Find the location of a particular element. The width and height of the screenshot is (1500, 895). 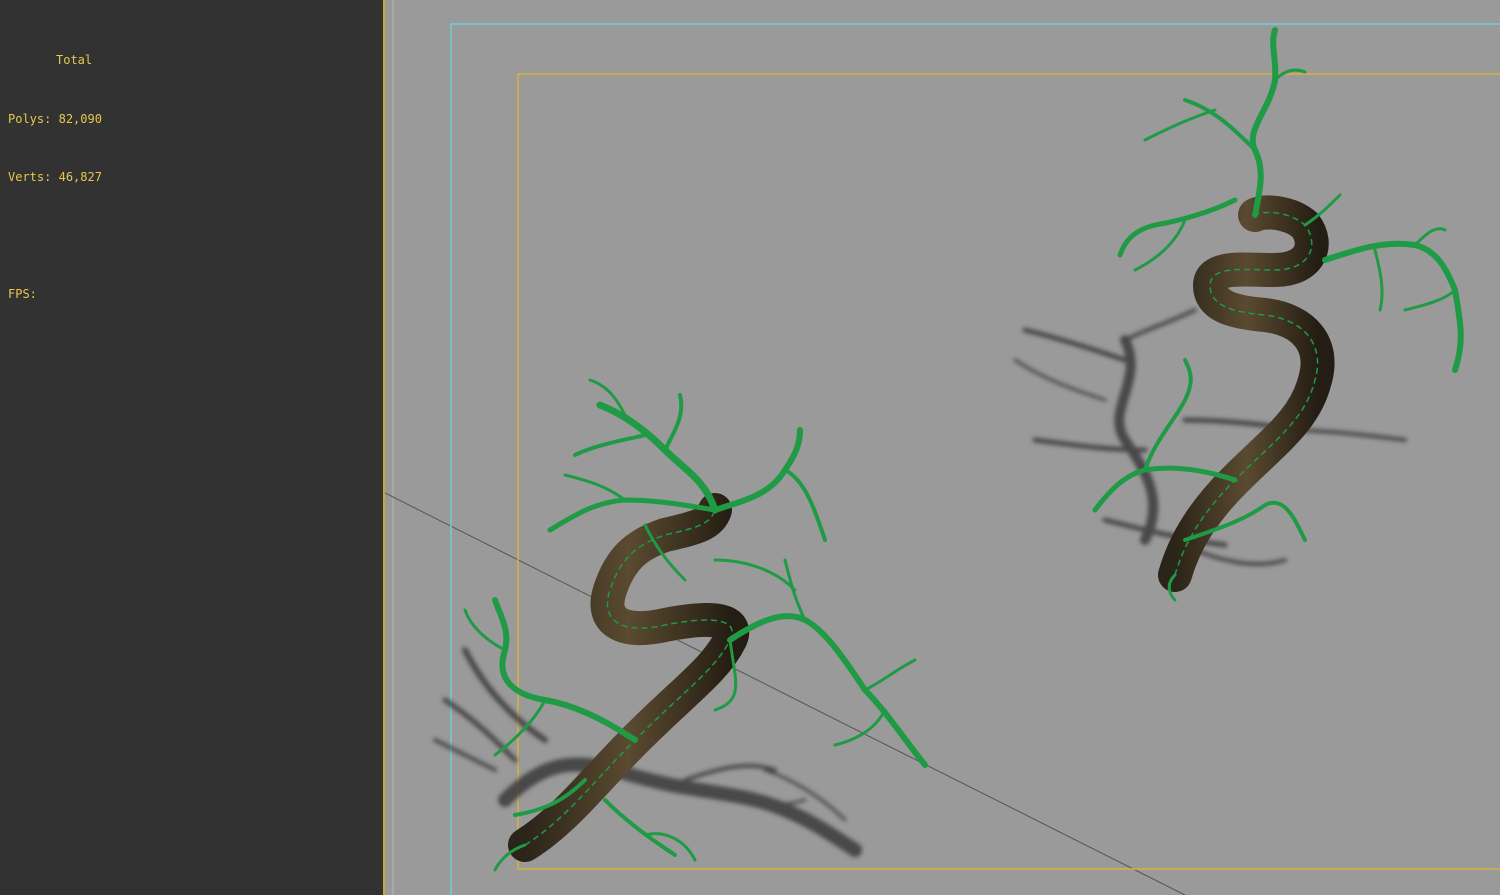

stats-title: Total is located at coordinates (74, 60).